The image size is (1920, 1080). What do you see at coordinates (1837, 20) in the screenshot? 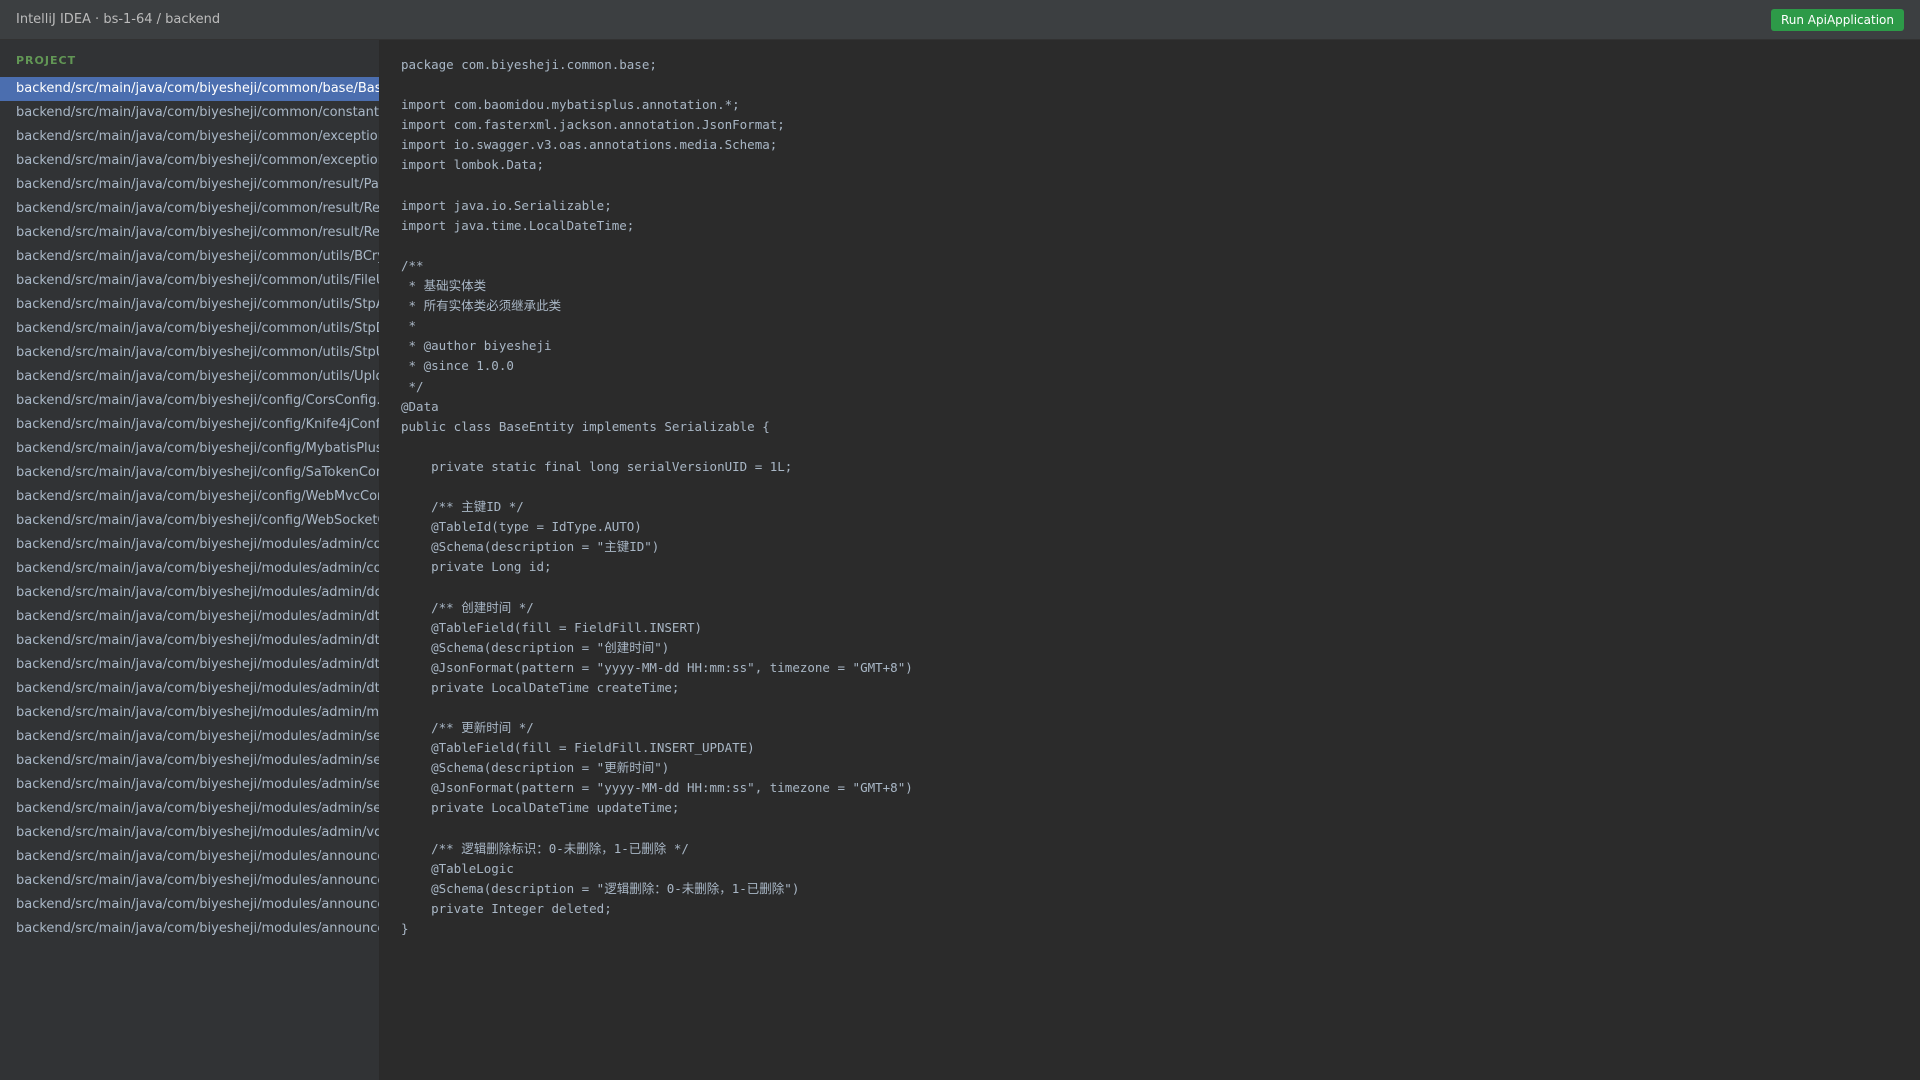
I see `run-application-button: Run ApiApplication` at bounding box center [1837, 20].